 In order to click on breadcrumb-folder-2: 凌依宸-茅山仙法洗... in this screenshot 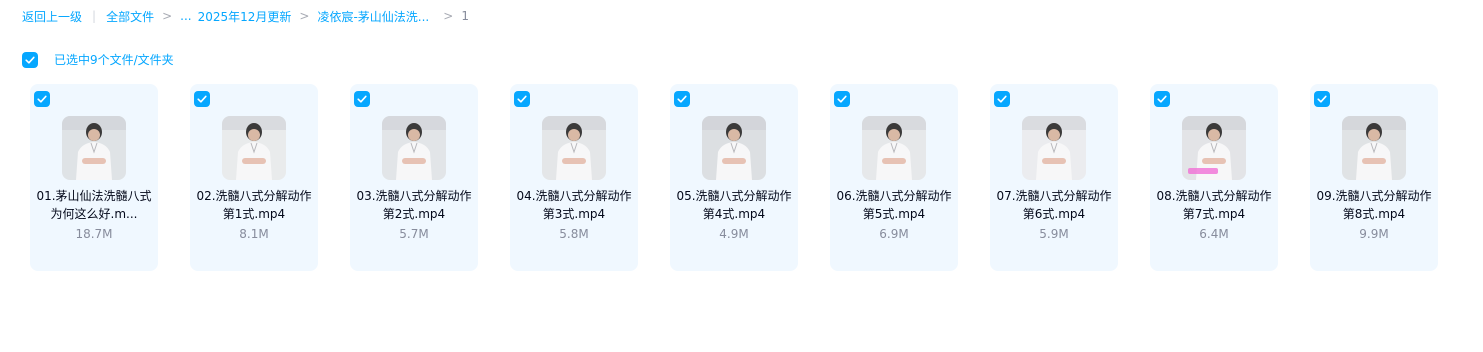, I will do `click(373, 16)`.